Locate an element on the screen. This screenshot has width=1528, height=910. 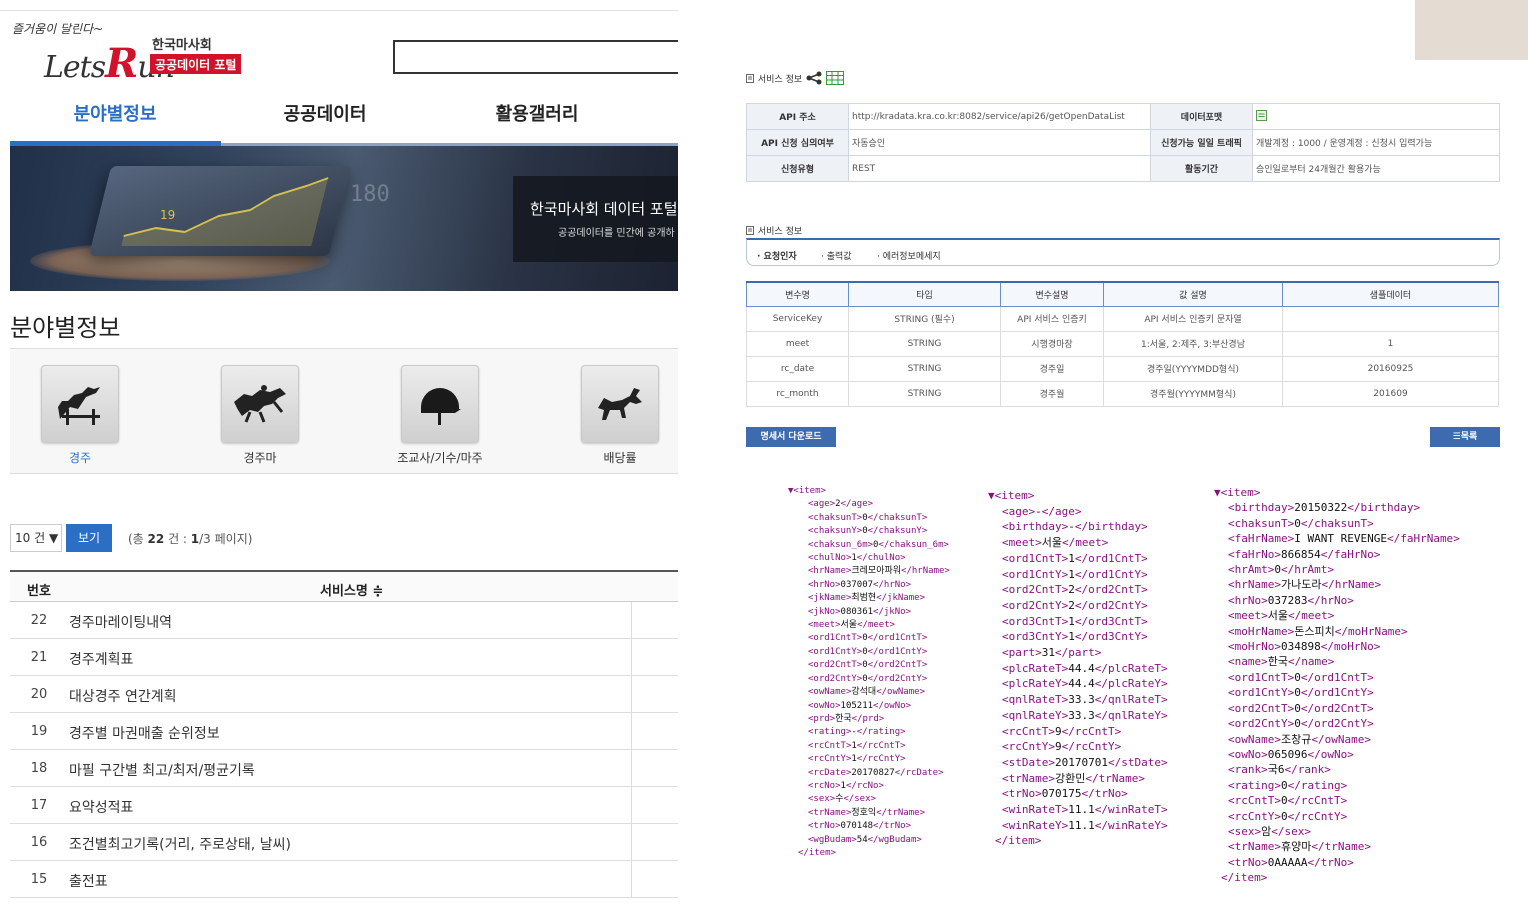
xml-tag-name: ord3CntT is located at coordinates (1035, 621).